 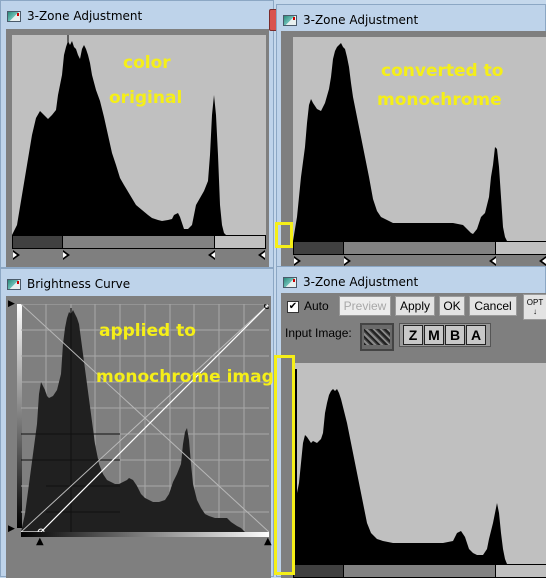 What do you see at coordinates (476, 335) in the screenshot?
I see `mode-button-a: A` at bounding box center [476, 335].